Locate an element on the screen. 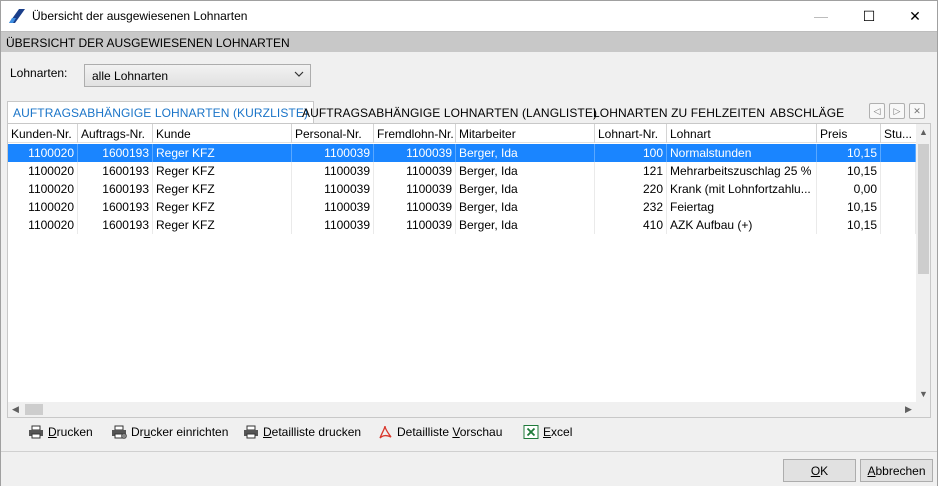  app-logo-icon is located at coordinates (17, 16).